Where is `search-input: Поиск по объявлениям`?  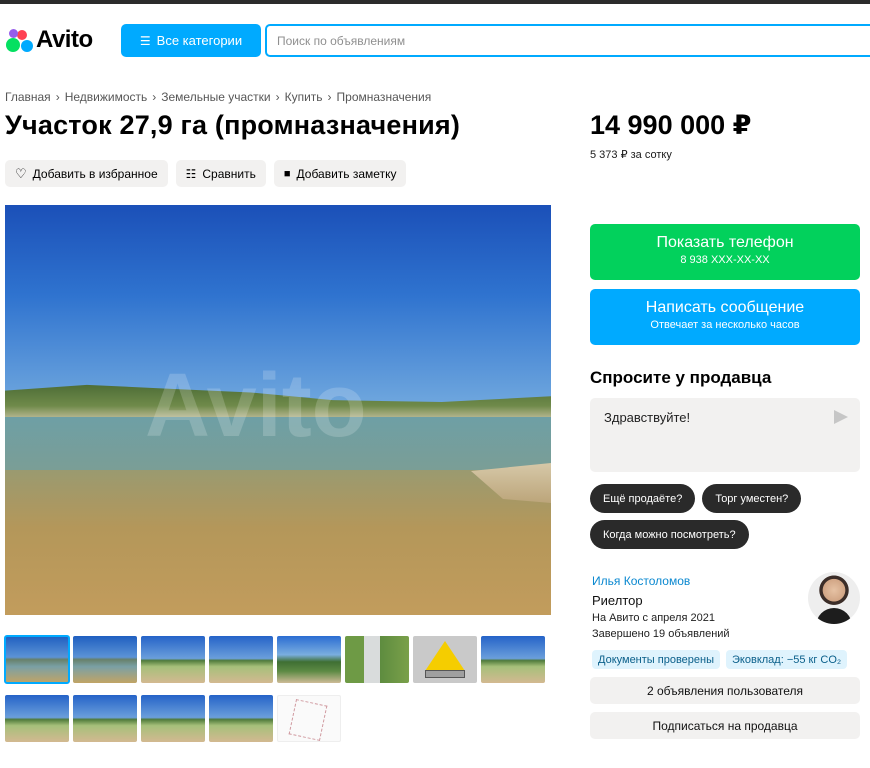
search-input: Поиск по объявлениям is located at coordinates (567, 40).